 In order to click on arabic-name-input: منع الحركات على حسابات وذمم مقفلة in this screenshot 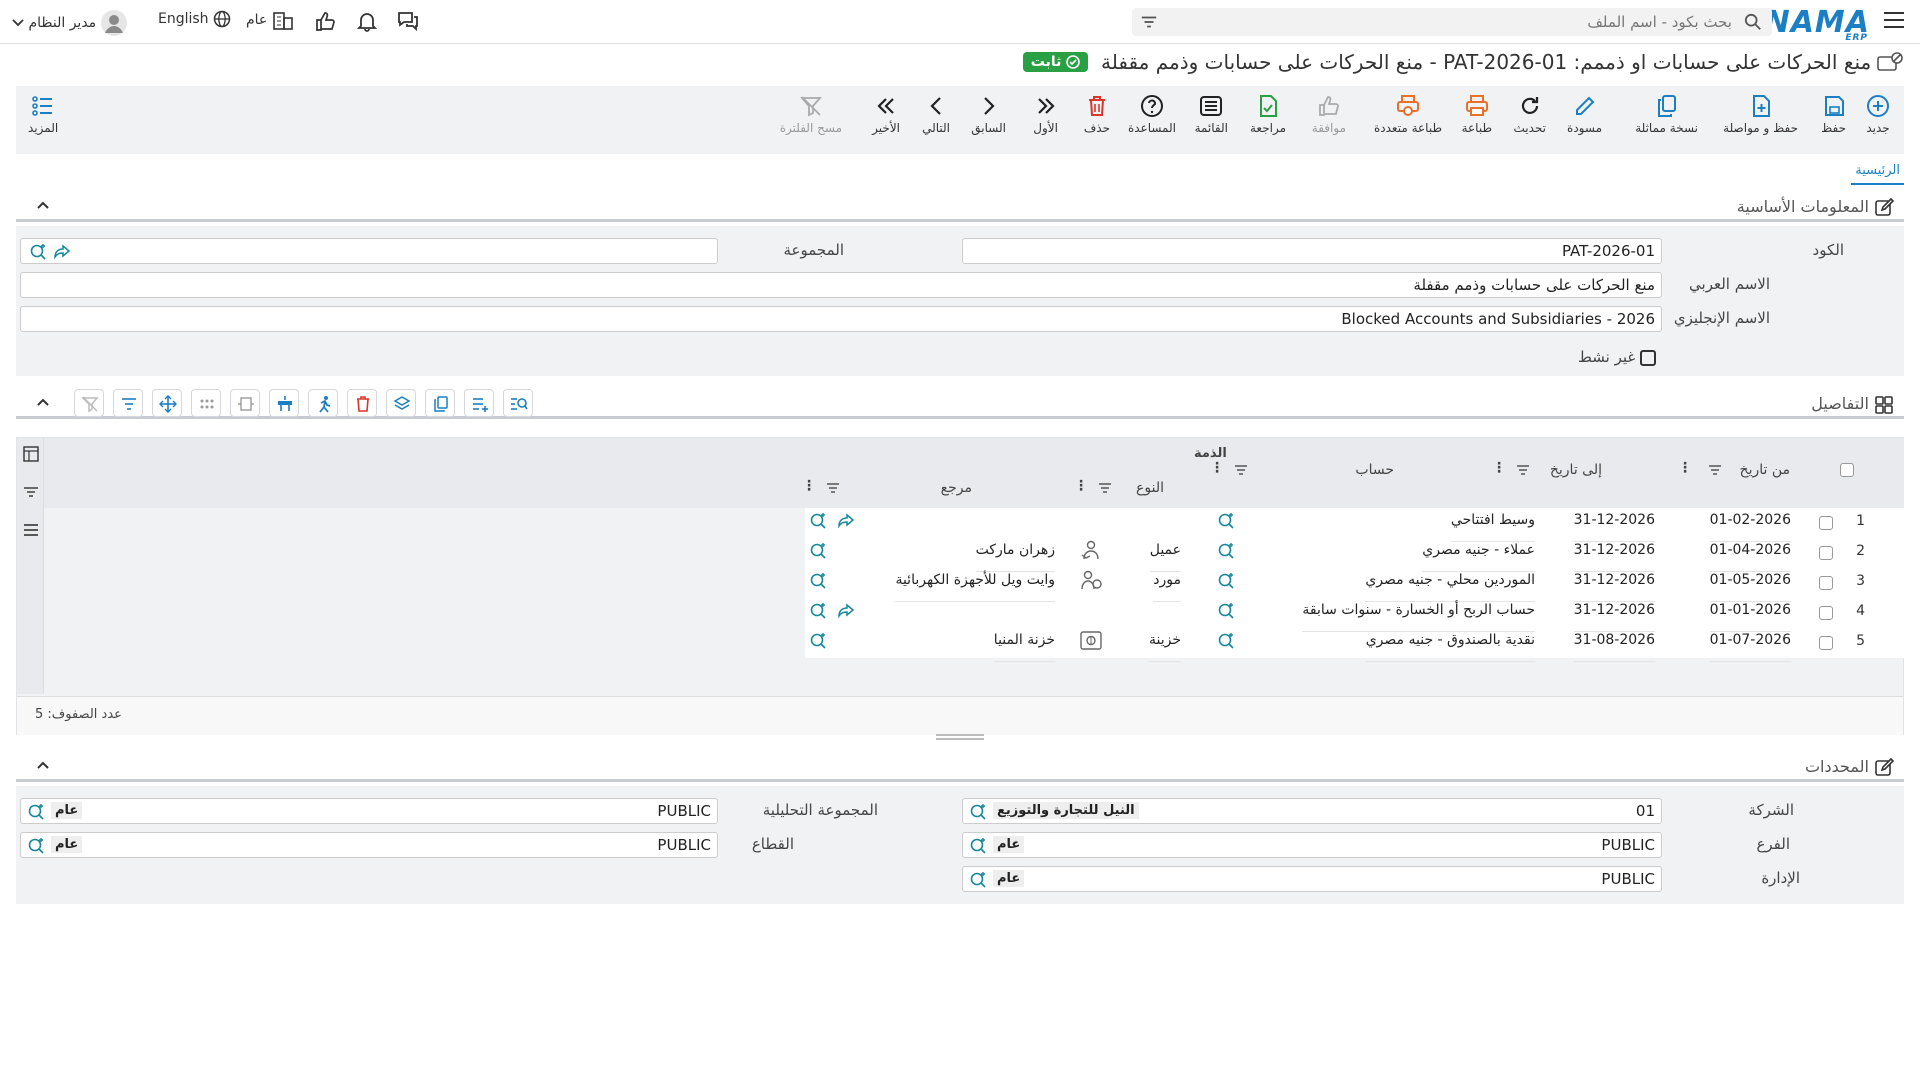, I will do `click(841, 285)`.